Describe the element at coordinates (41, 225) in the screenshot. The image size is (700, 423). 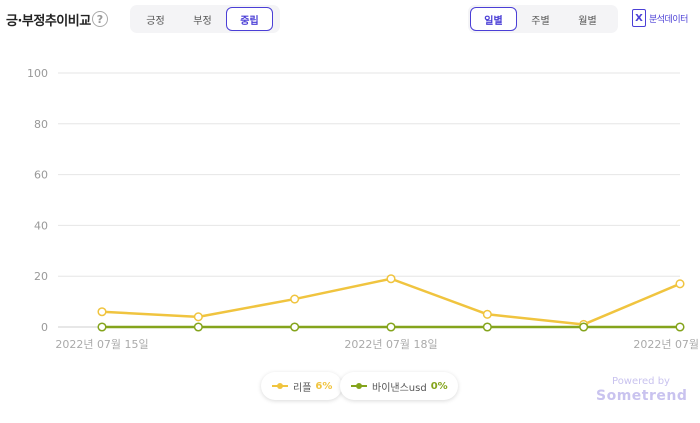
I see `y-tick-label: 40` at that location.